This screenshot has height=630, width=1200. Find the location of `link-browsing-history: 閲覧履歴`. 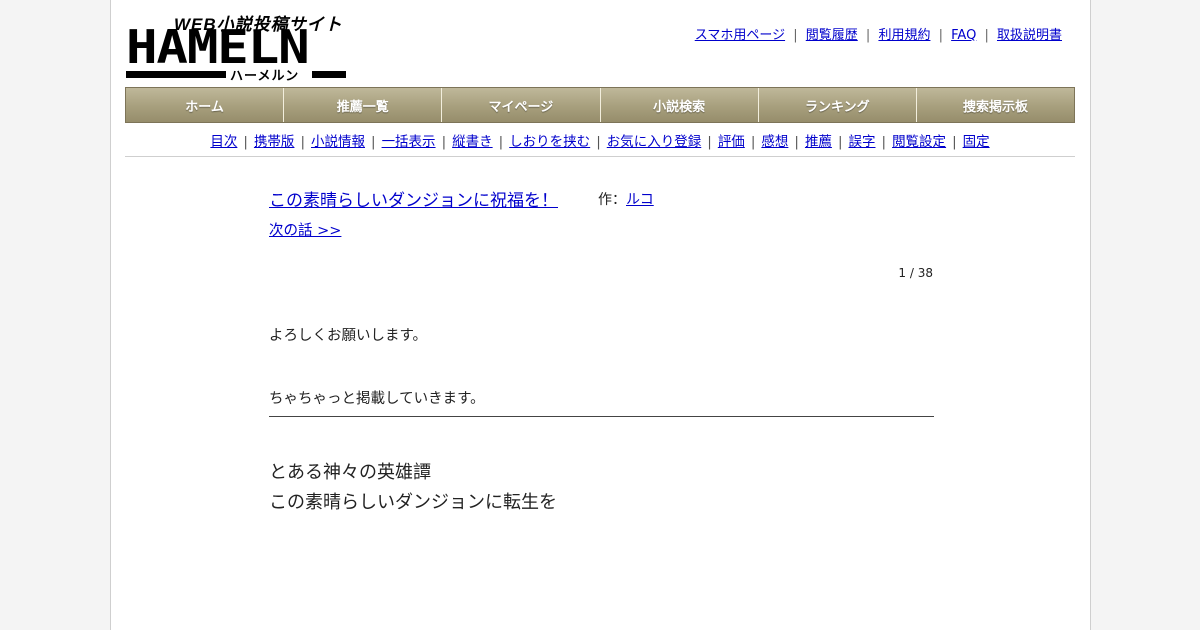

link-browsing-history: 閲覧履歴 is located at coordinates (832, 35).